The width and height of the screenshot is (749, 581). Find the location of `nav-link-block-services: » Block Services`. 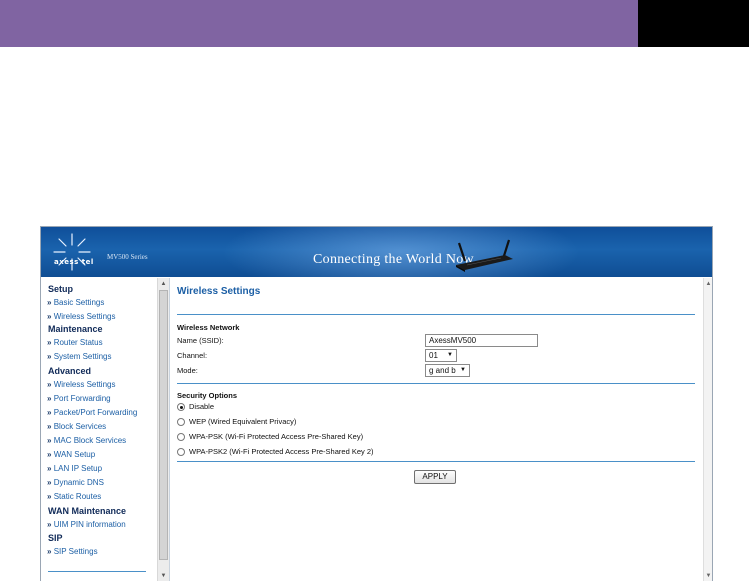

nav-link-block-services: » Block Services is located at coordinates (76, 426).